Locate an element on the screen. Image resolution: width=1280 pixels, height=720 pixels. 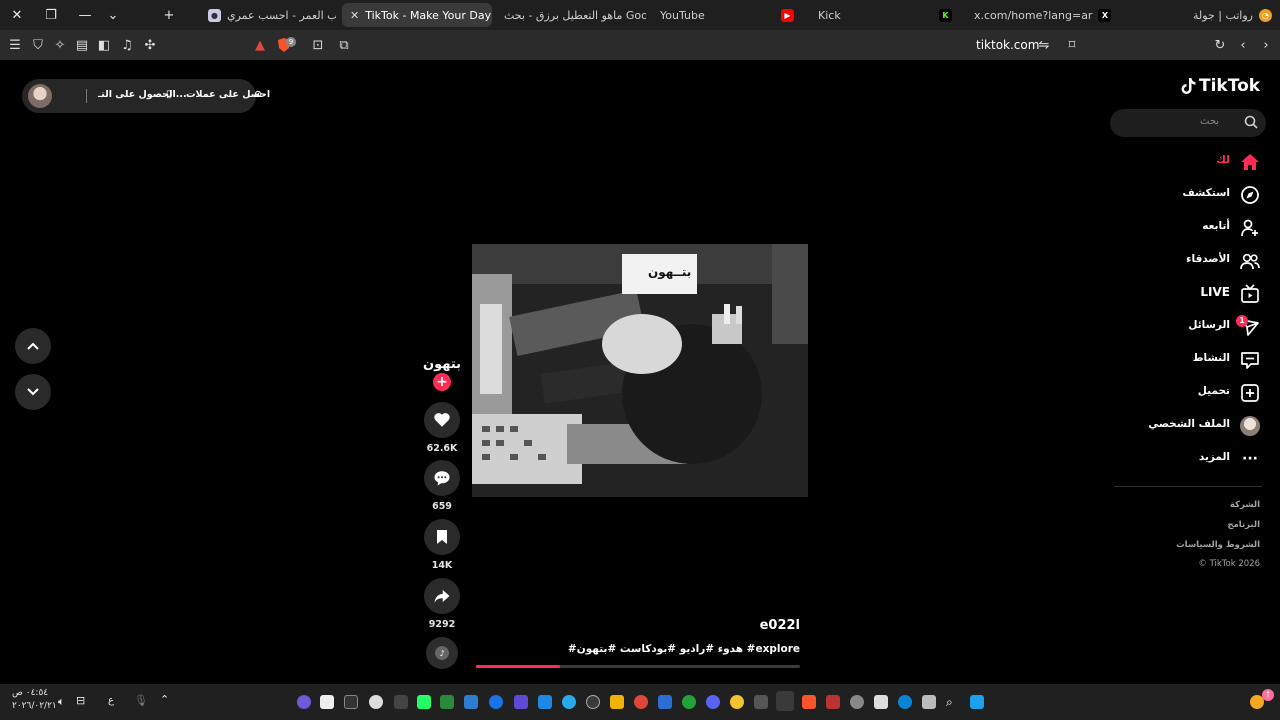
taskbar-edge-icon is located at coordinates (905, 702).